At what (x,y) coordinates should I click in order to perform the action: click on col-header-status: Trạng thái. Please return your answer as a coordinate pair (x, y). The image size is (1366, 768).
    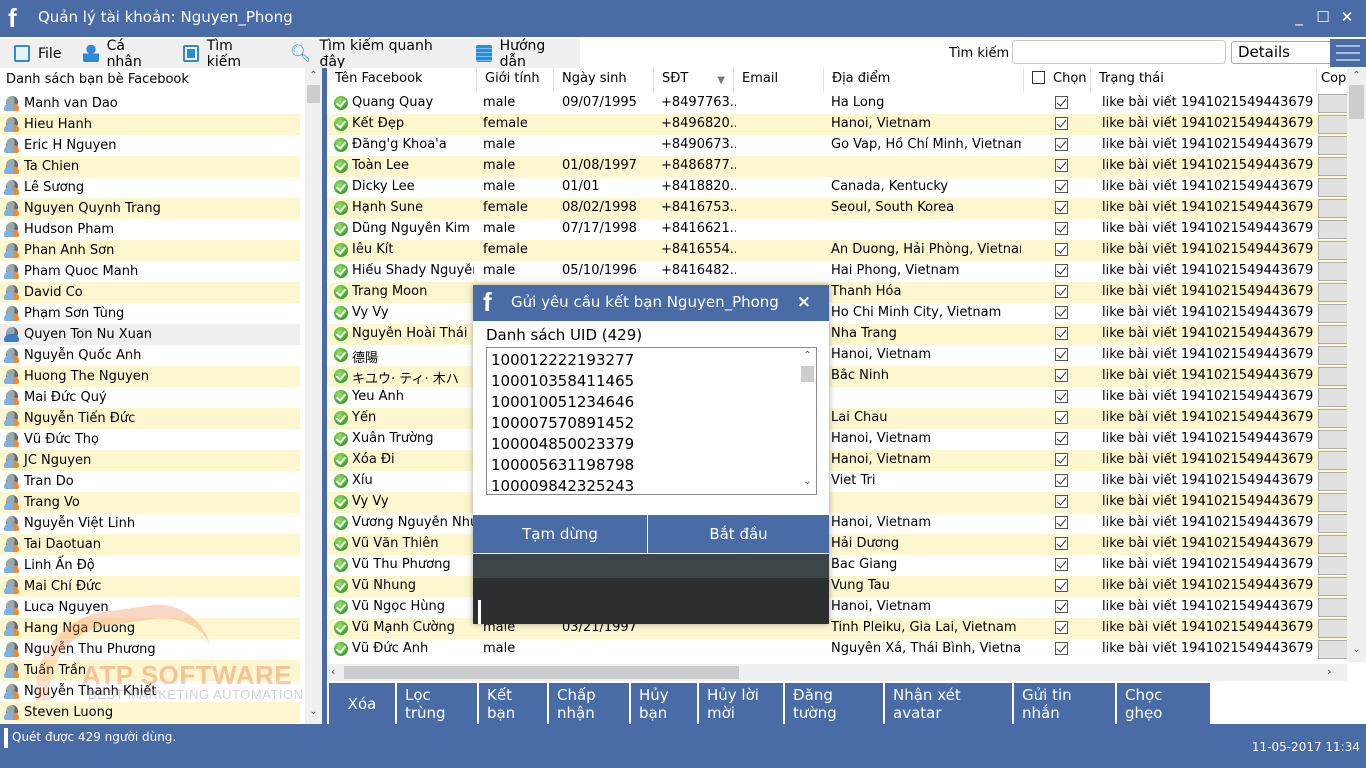
    Looking at the image, I should click on (1204, 80).